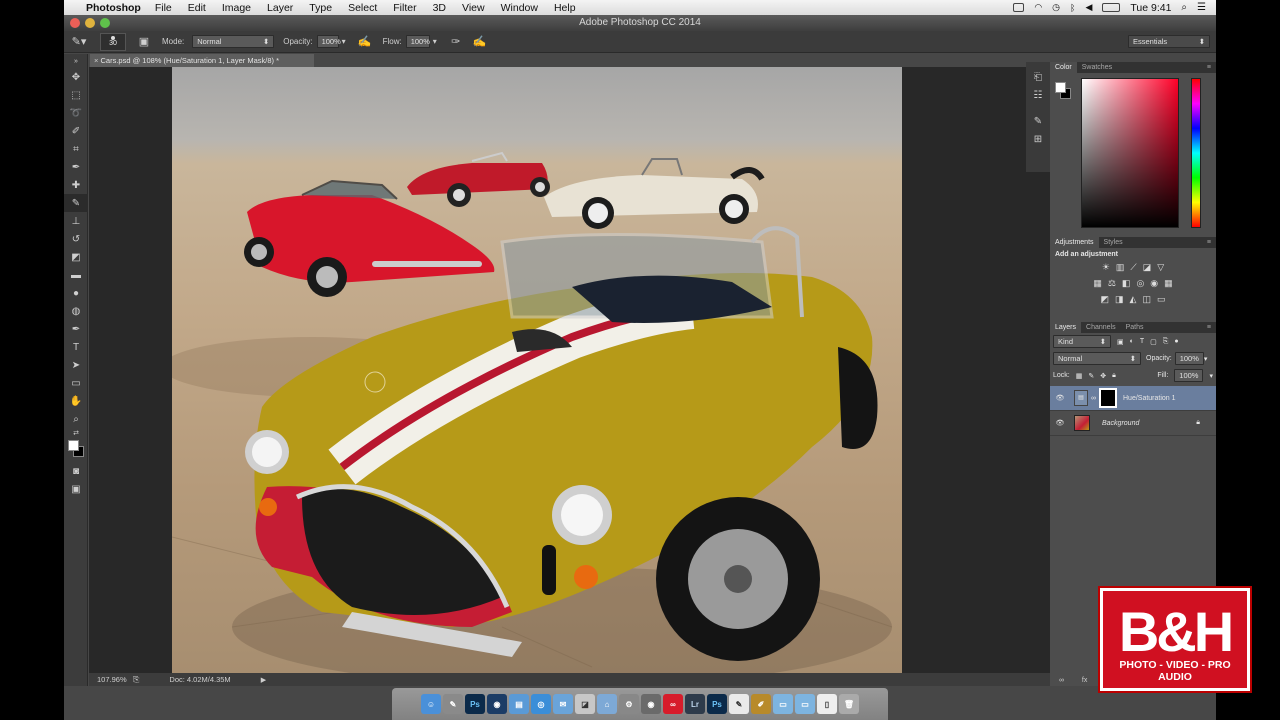  What do you see at coordinates (1149, 398) in the screenshot?
I see `layer-name: Hue/Saturation 1` at bounding box center [1149, 398].